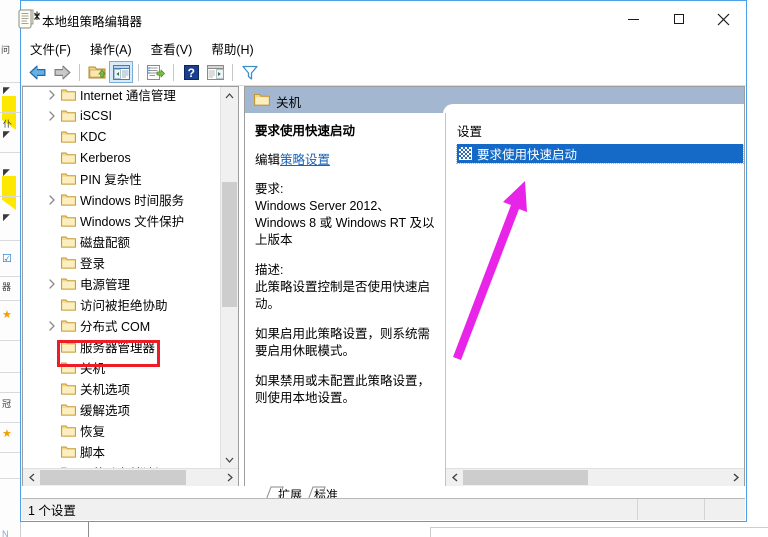 The image size is (768, 537). Describe the element at coordinates (93, 432) in the screenshot. I see `tree-item-label: 恢复` at that location.